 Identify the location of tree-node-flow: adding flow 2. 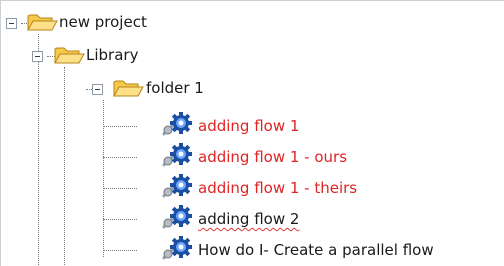
(248, 219).